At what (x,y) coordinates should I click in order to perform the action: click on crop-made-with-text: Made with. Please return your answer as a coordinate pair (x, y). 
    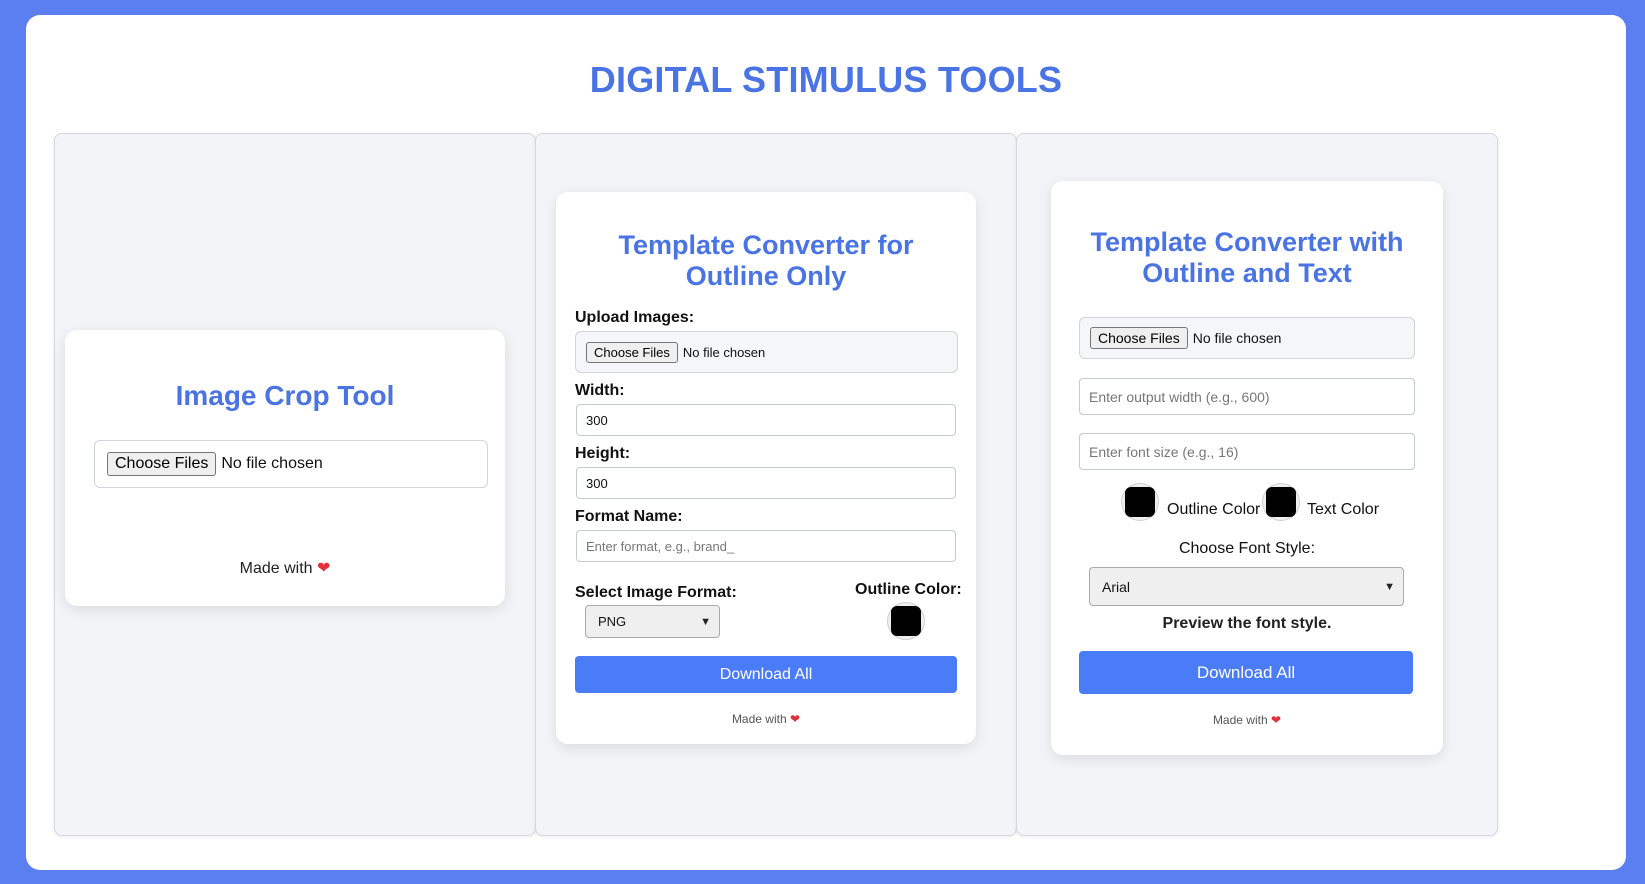
    Looking at the image, I should click on (276, 568).